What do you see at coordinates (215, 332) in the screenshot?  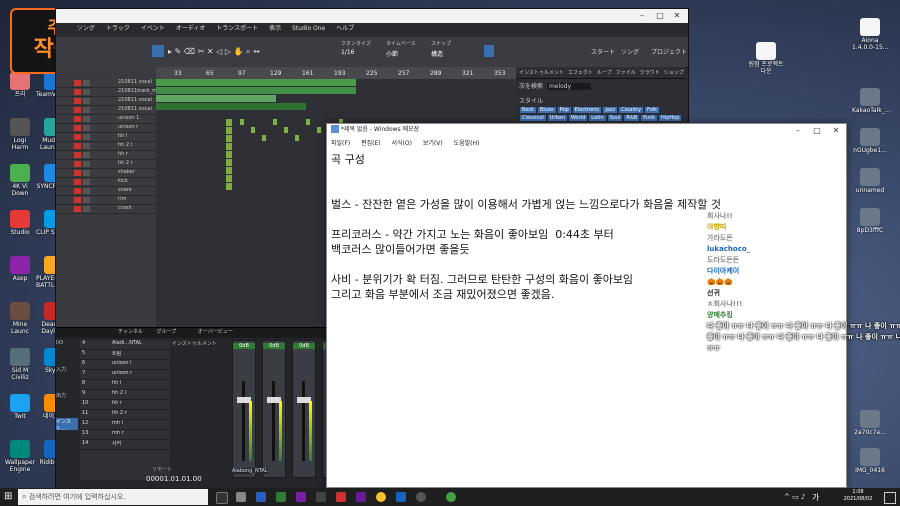 I see `console-overview: オーバービュー` at bounding box center [215, 332].